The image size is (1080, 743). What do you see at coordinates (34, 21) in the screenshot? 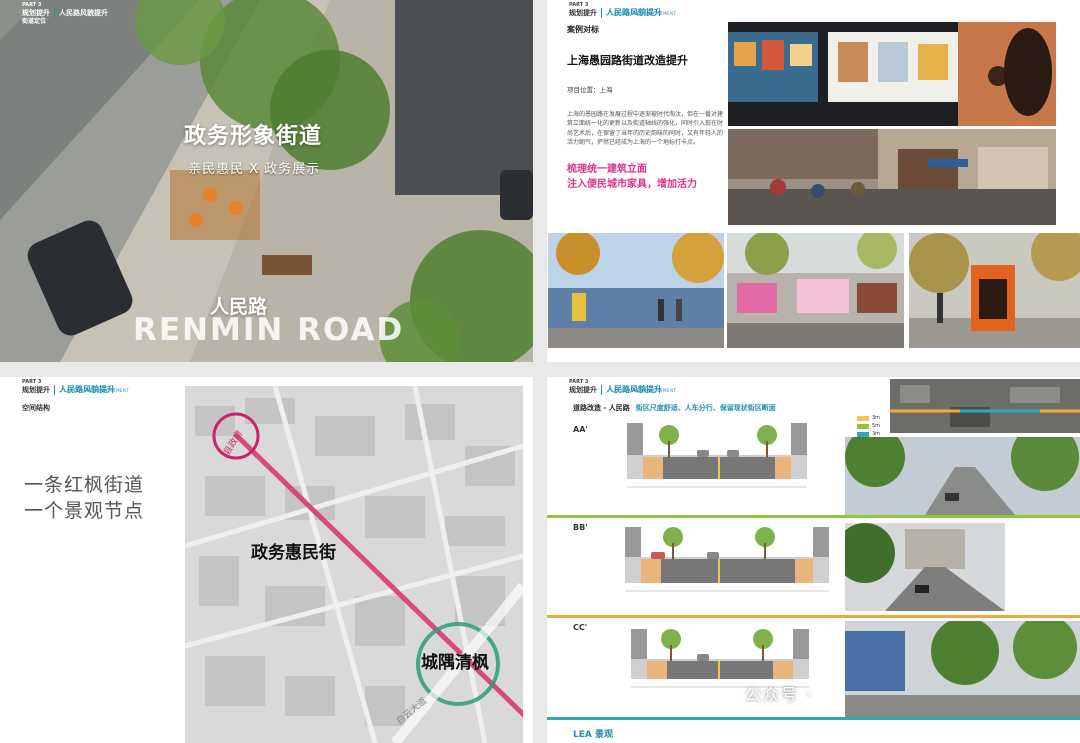
I see `subtopic-label: 街道定位` at bounding box center [34, 21].